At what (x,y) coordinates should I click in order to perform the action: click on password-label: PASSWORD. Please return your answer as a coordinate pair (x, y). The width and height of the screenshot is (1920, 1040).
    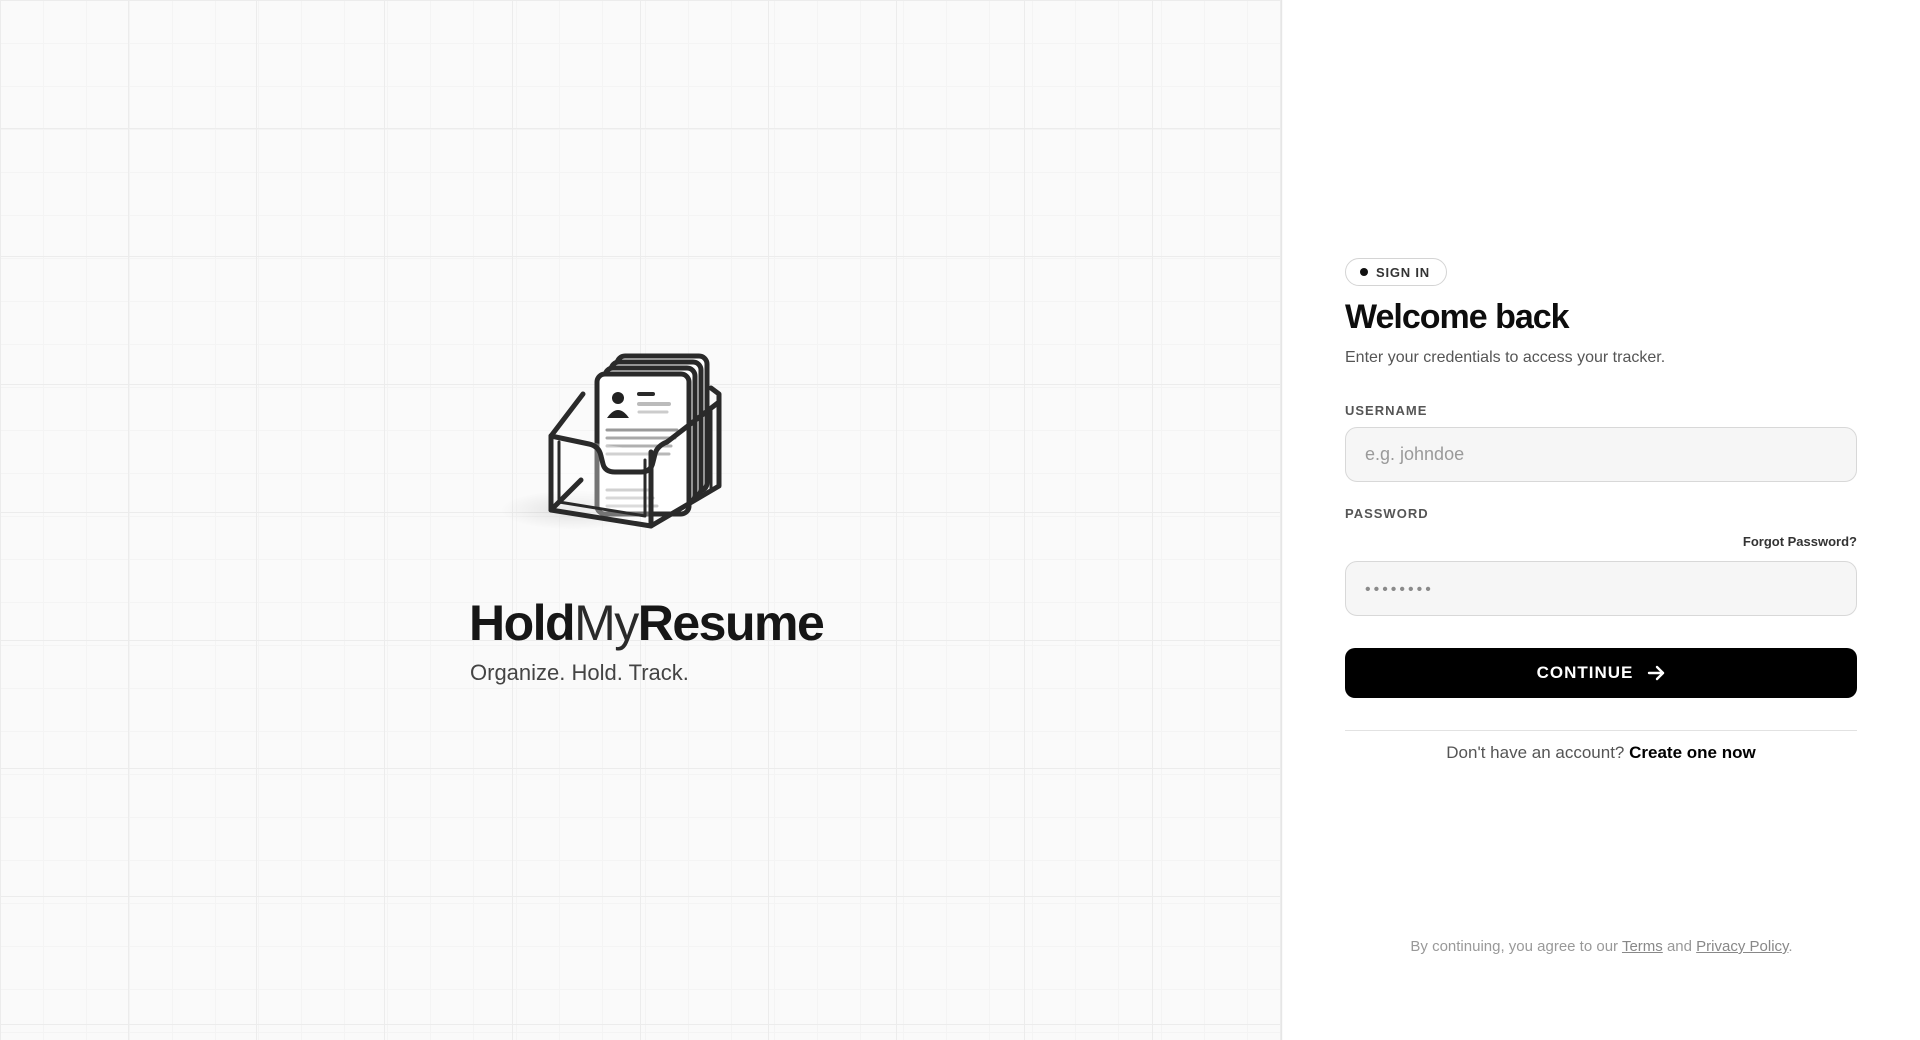
    Looking at the image, I should click on (1387, 513).